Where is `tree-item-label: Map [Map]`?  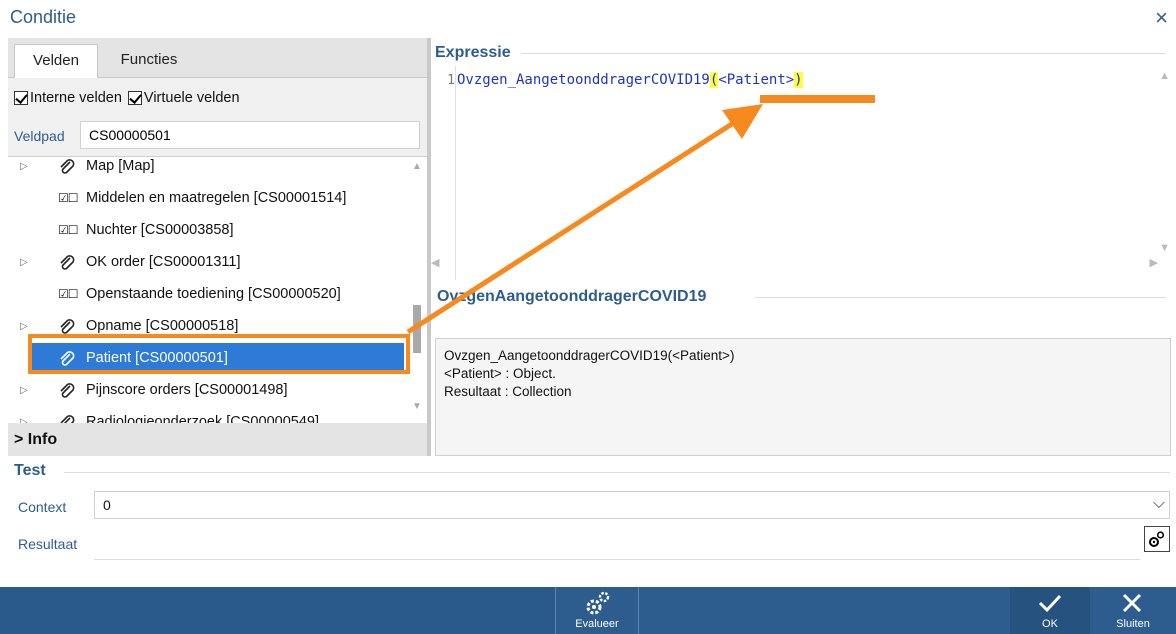 tree-item-label: Map [Map] is located at coordinates (120, 166).